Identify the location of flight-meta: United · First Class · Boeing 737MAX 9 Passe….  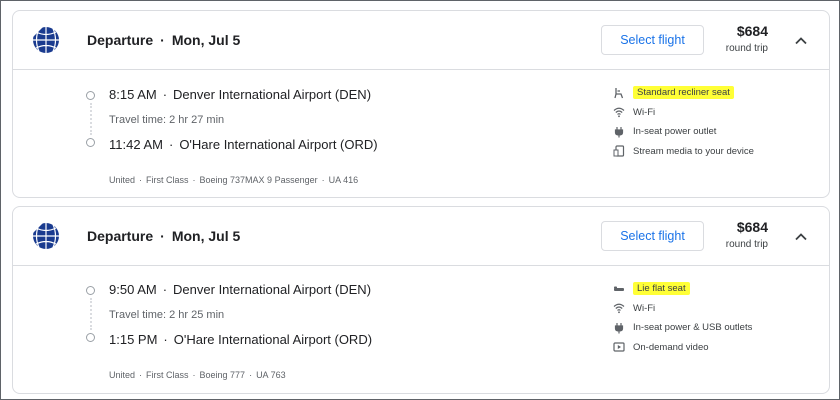
(233, 180).